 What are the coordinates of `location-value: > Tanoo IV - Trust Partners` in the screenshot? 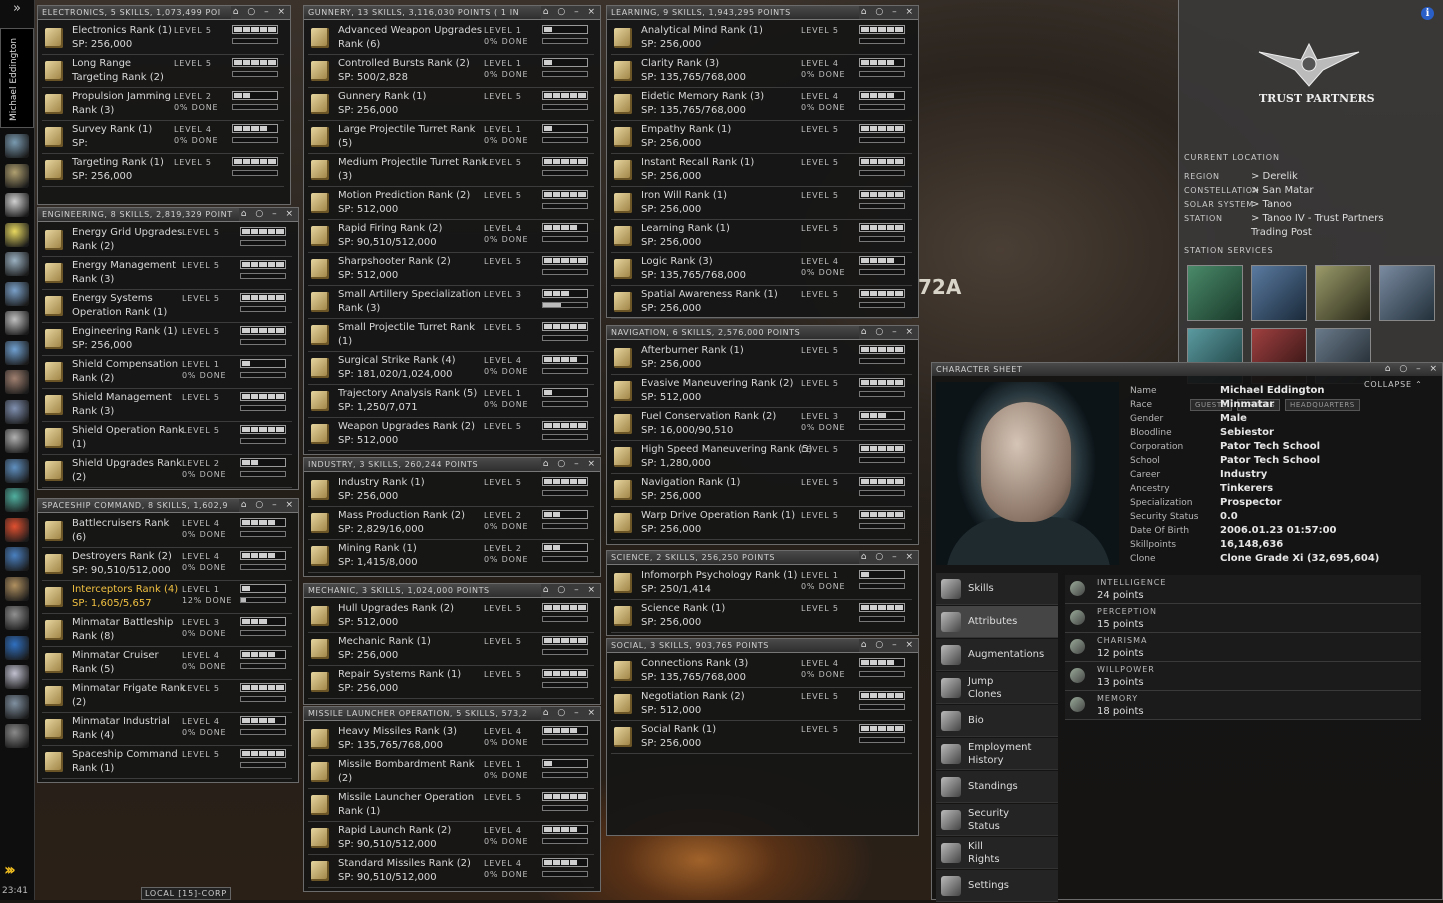 It's located at (1317, 218).